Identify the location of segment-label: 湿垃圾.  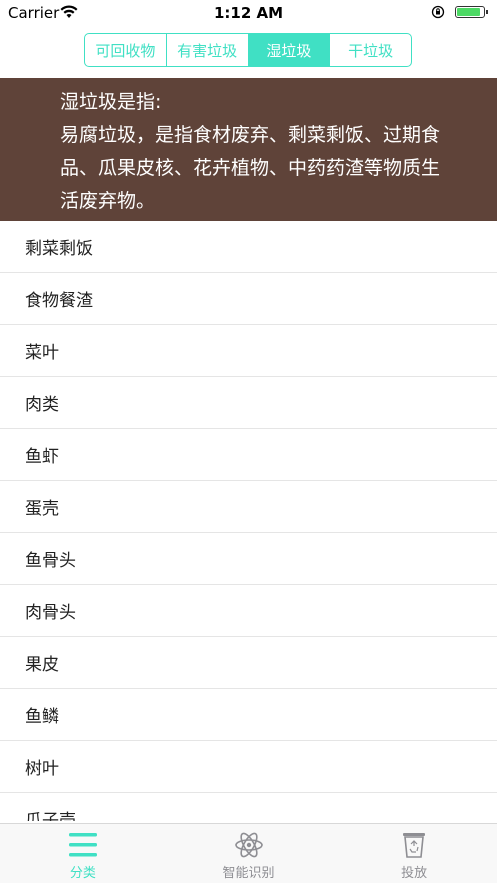
(289, 50).